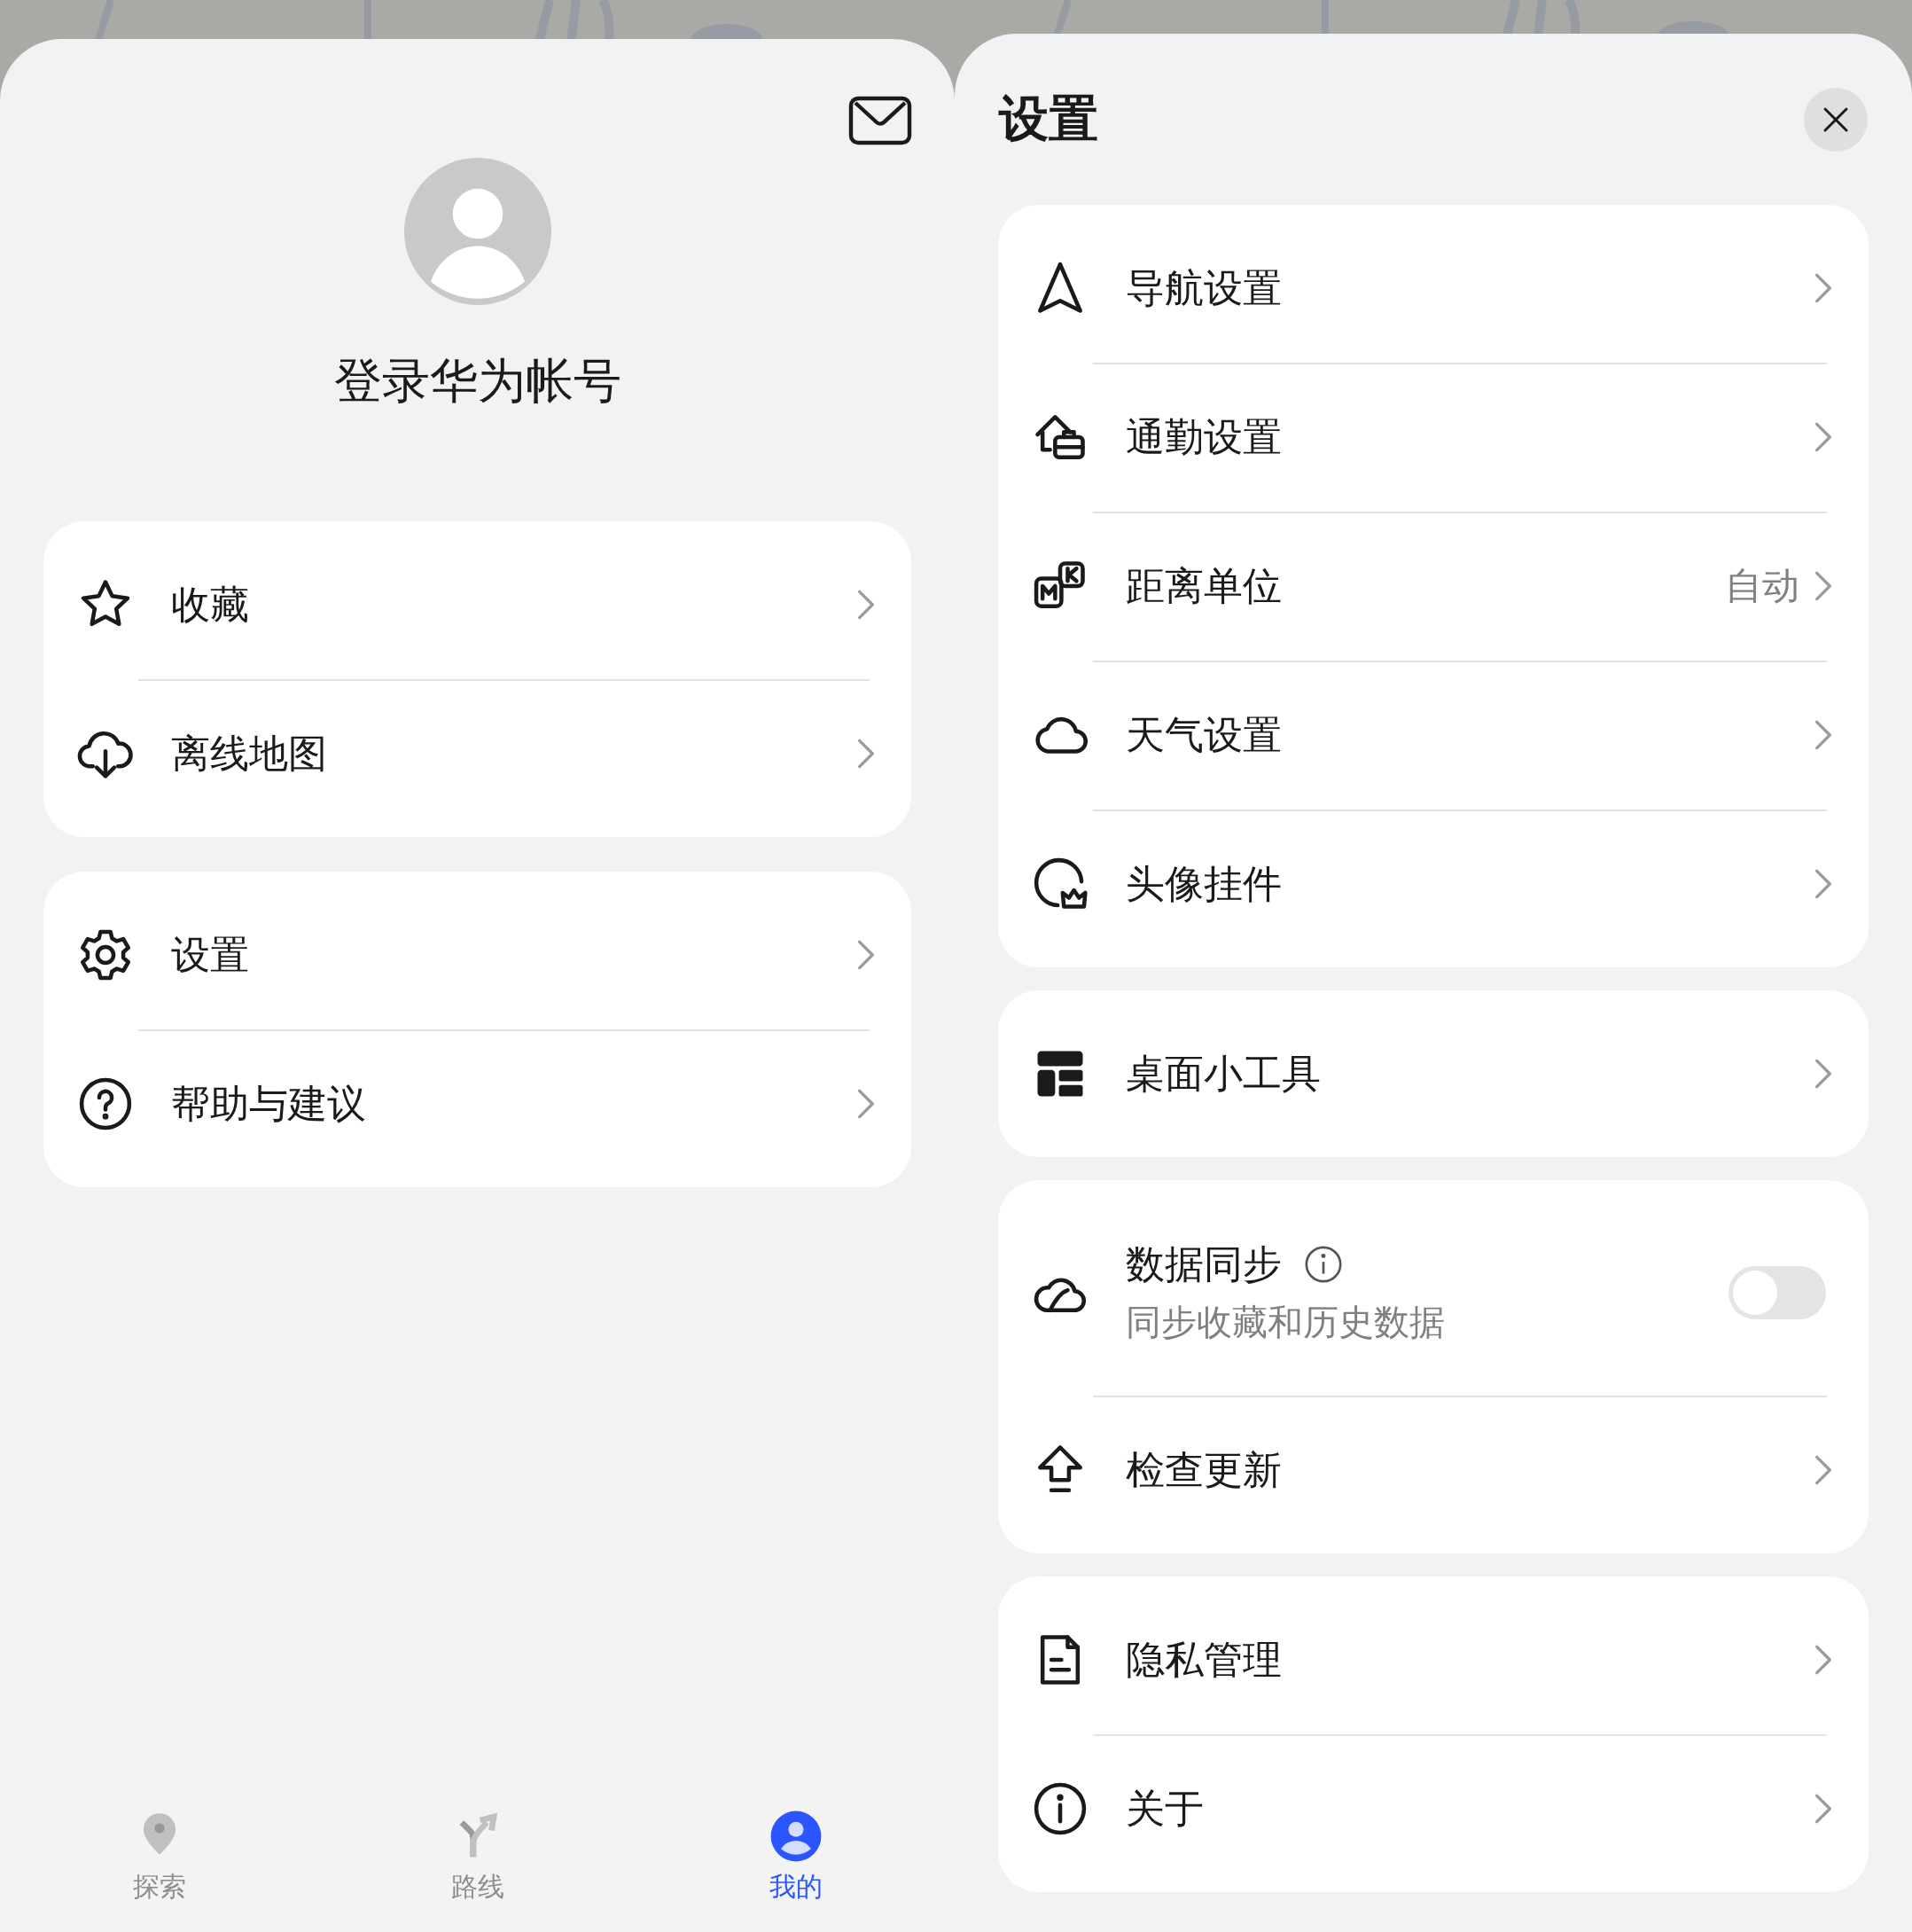  Describe the element at coordinates (1433, 1659) in the screenshot. I see `settings-row: 隐私管理` at that location.